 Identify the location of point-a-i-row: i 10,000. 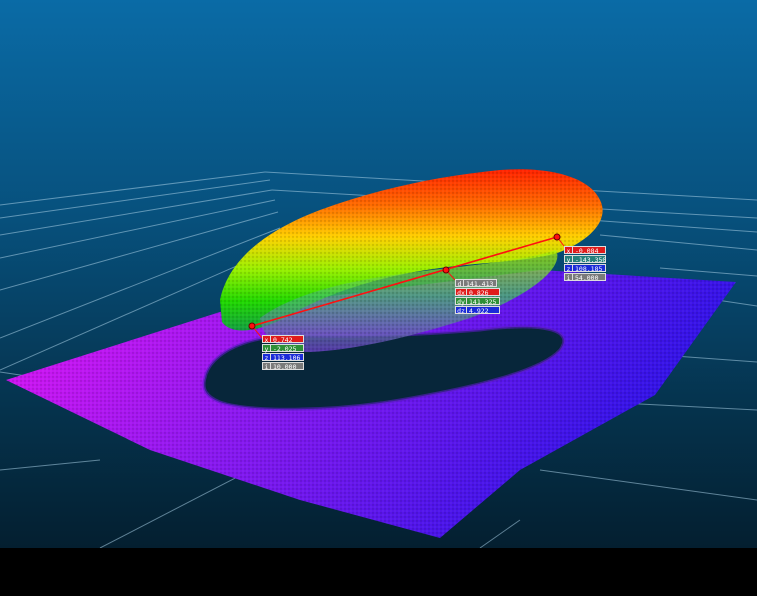
(283, 366).